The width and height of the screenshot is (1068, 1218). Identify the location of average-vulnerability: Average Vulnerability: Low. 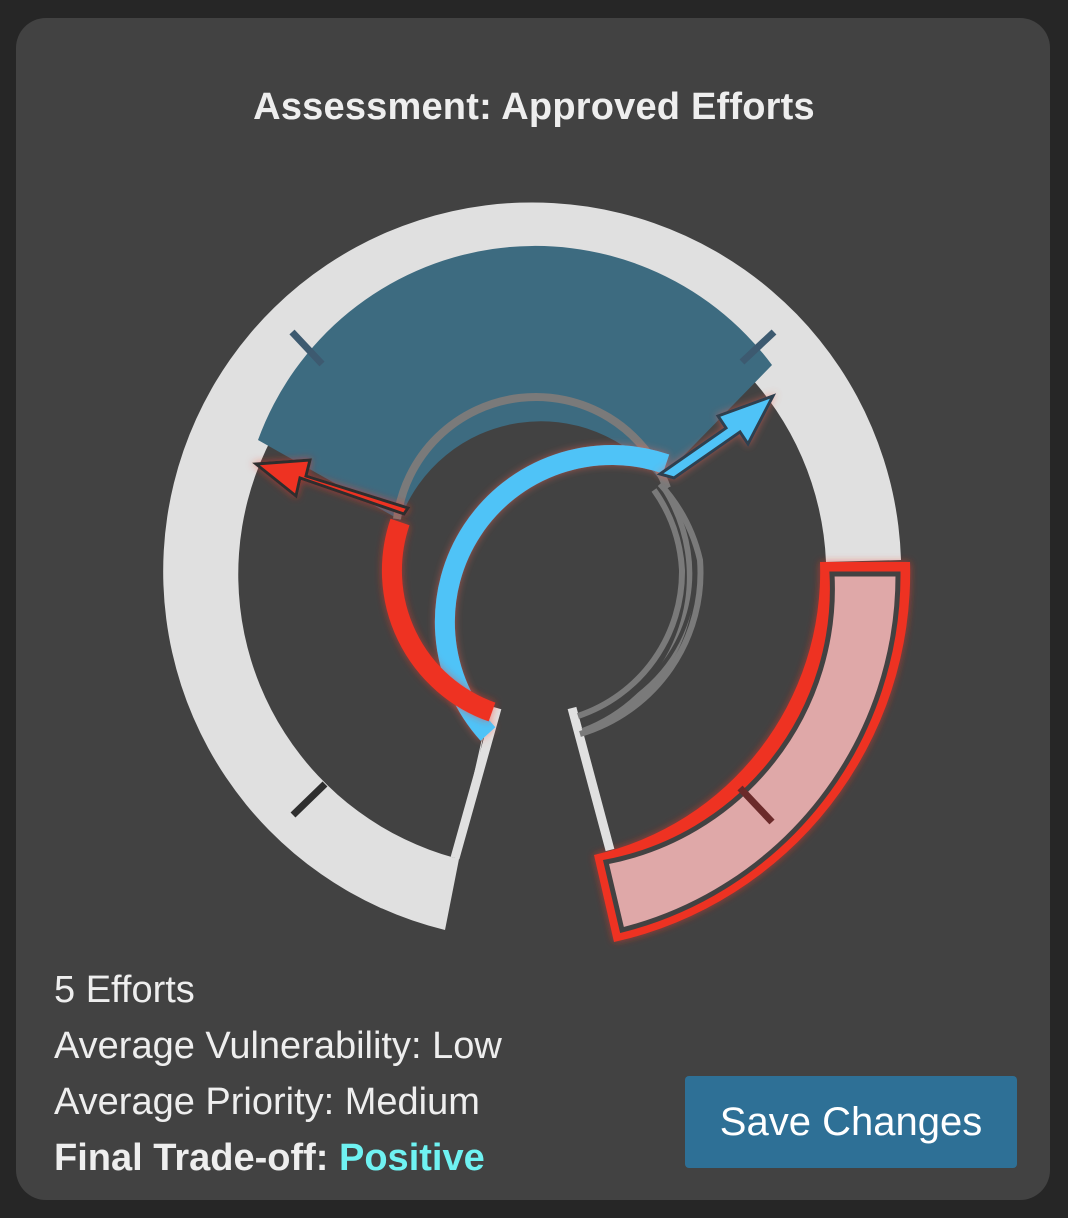
(278, 1046).